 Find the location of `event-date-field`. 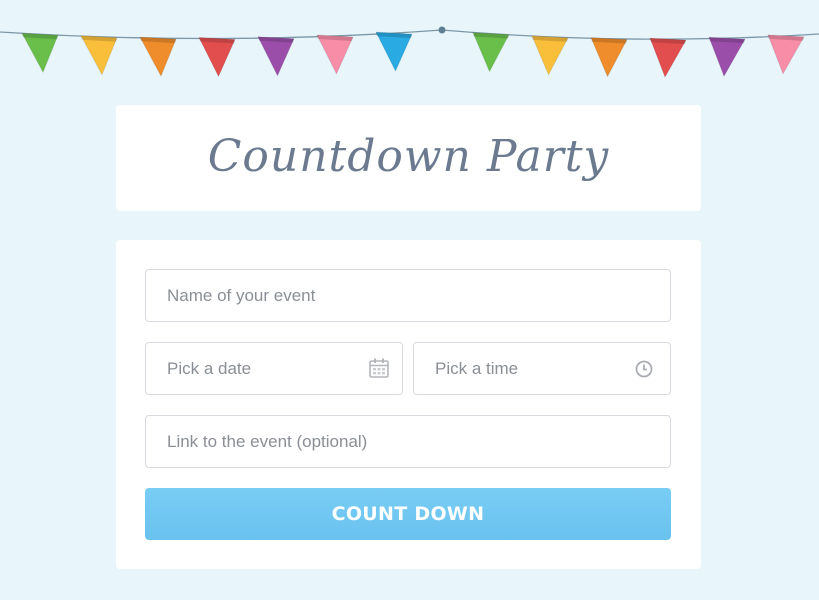

event-date-field is located at coordinates (274, 368).